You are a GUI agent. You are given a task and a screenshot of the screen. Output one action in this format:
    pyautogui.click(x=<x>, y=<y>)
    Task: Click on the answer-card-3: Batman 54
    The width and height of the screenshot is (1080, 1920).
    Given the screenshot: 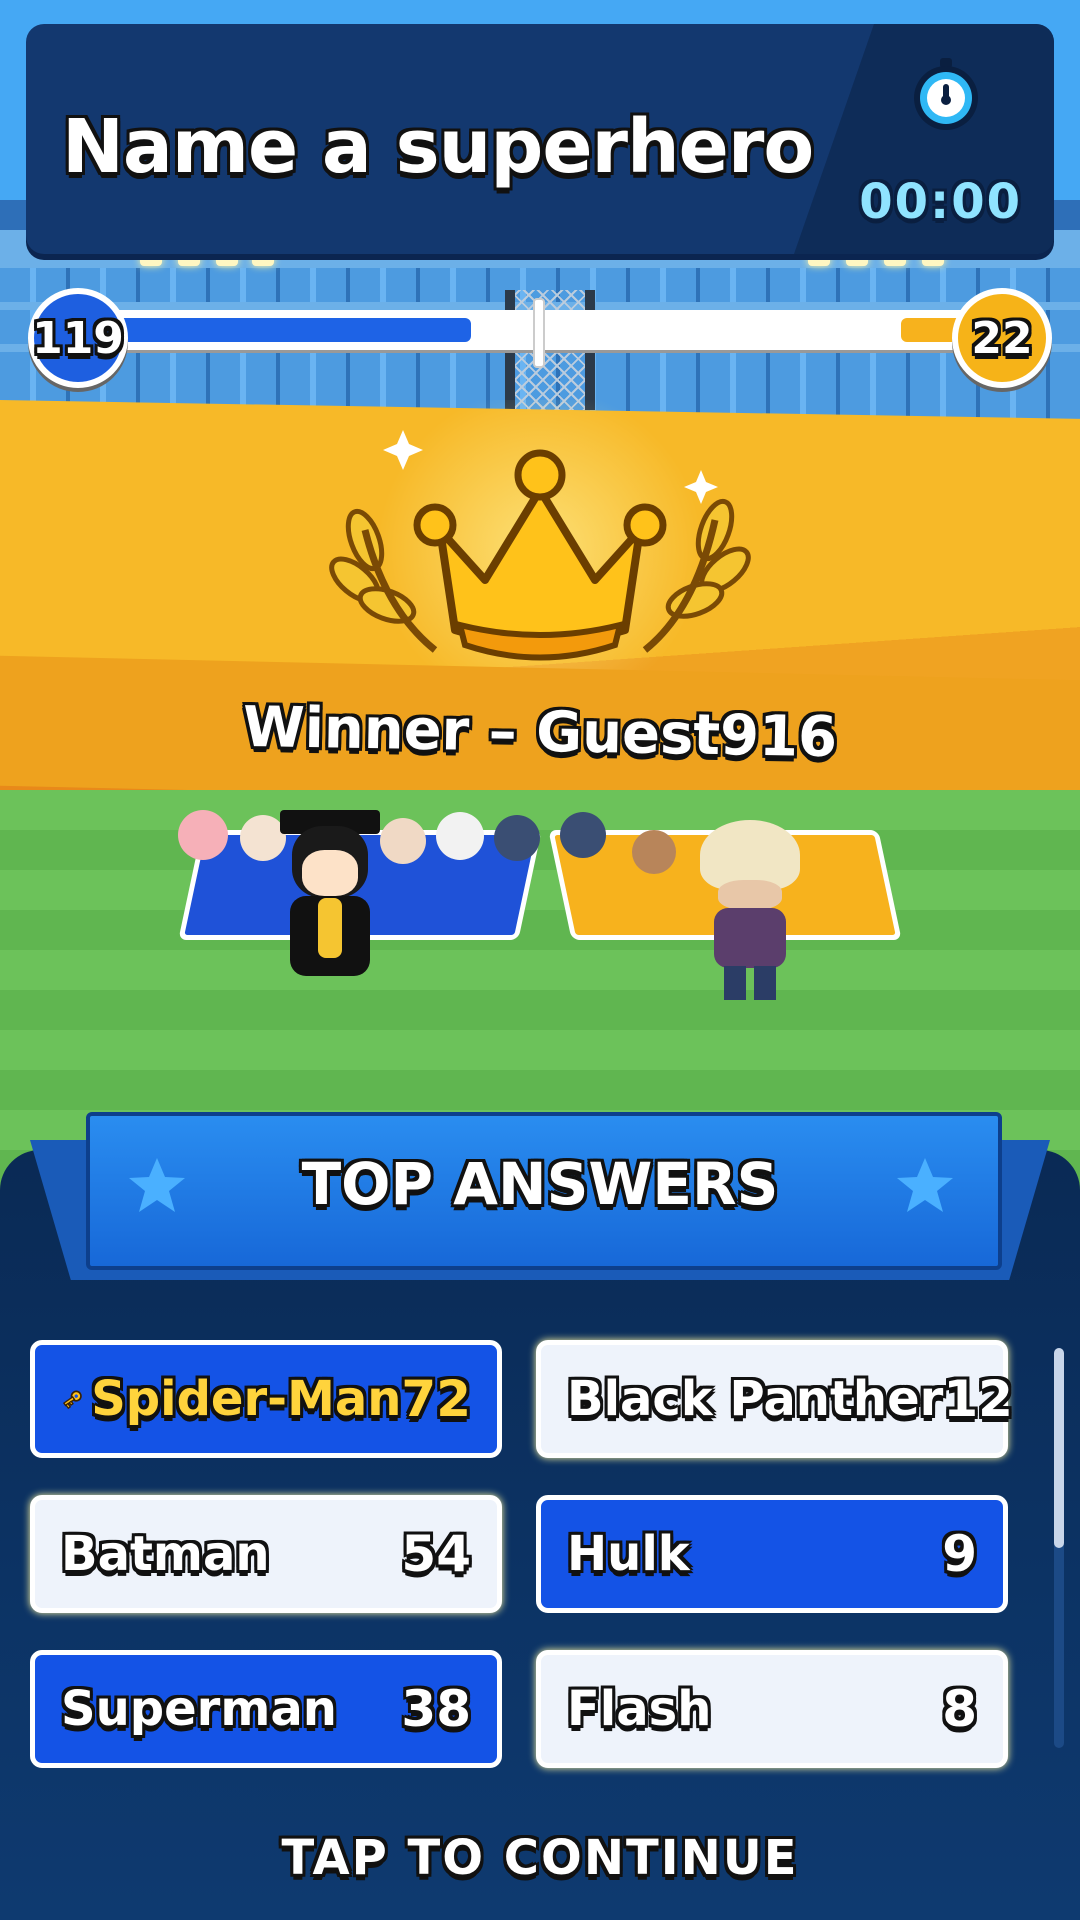 What is the action you would take?
    pyautogui.click(x=266, y=1554)
    